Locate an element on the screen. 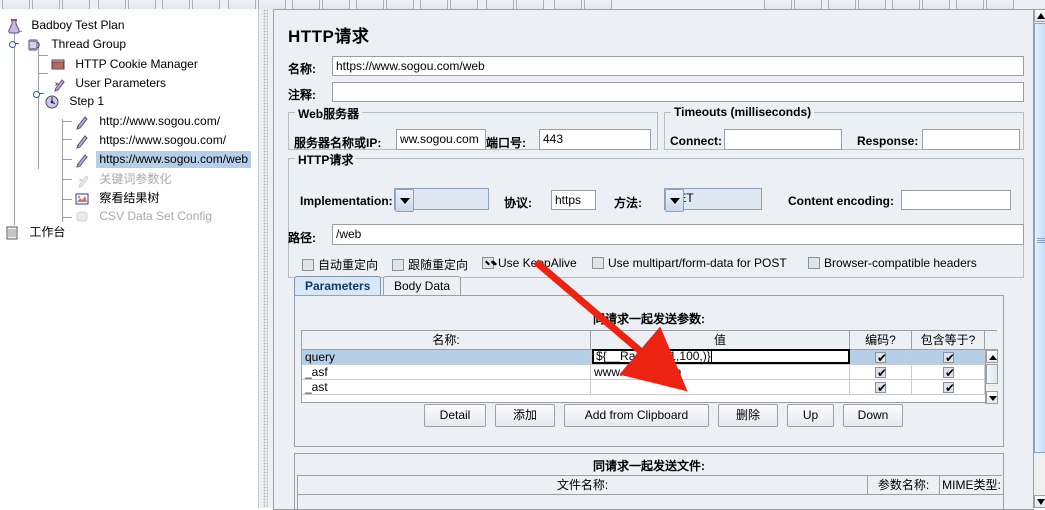  tree-item-label: Thread Group is located at coordinates (89, 44).